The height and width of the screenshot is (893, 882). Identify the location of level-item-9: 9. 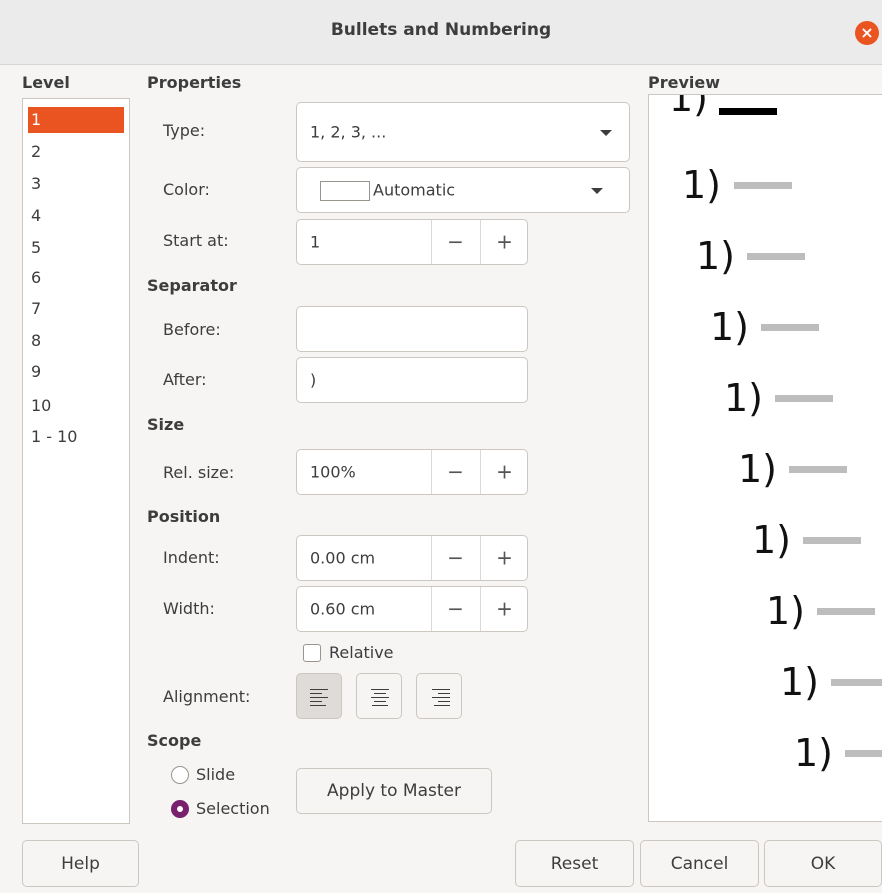
(76, 372).